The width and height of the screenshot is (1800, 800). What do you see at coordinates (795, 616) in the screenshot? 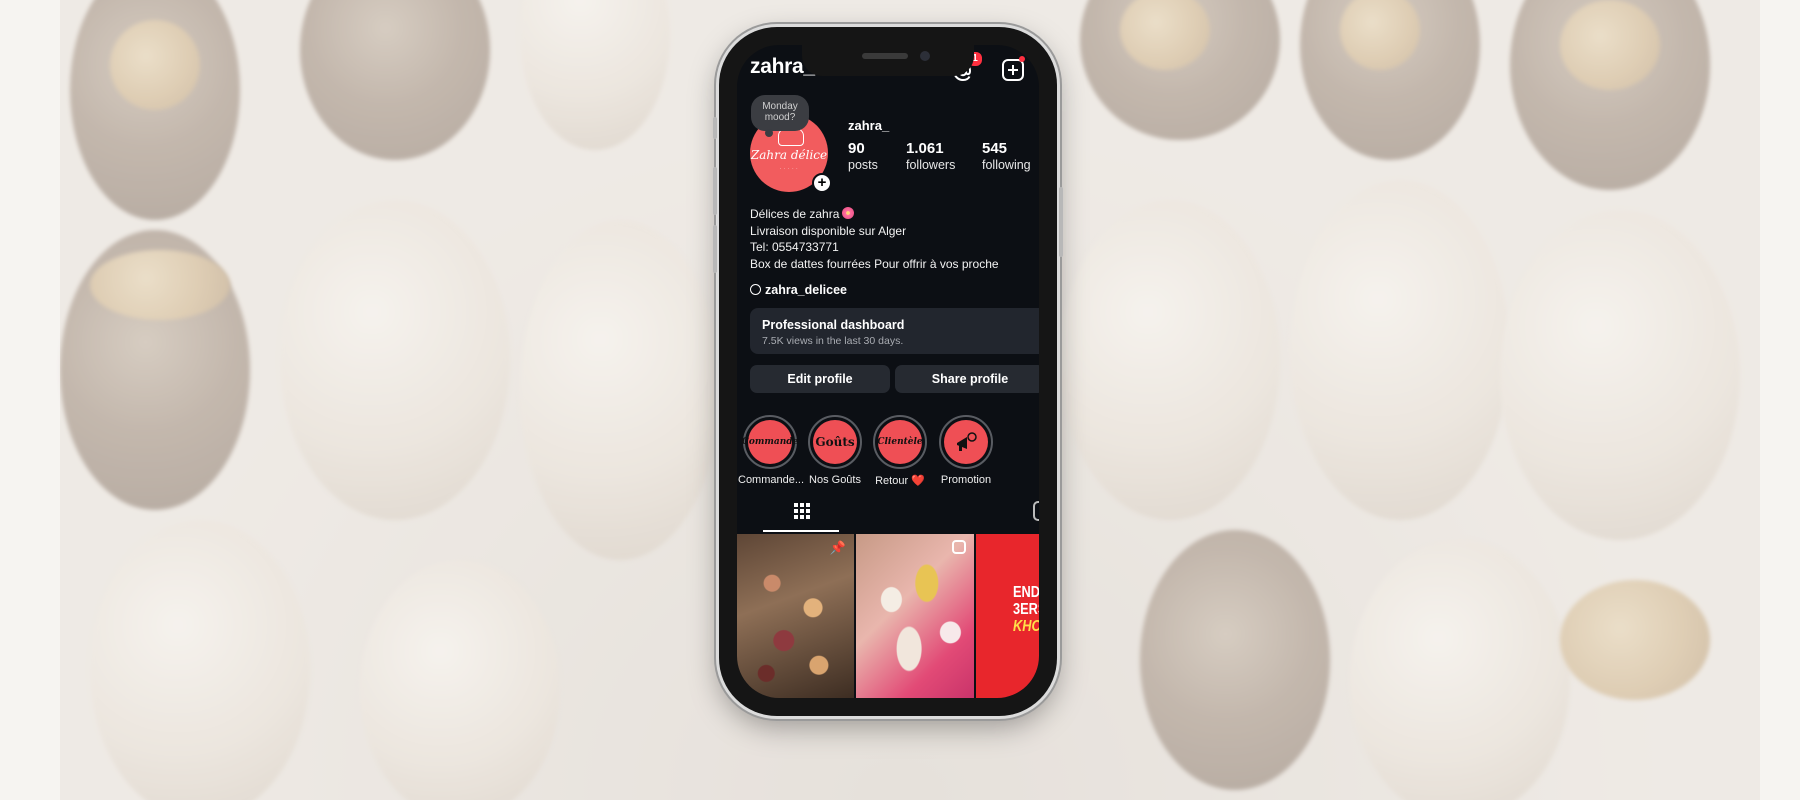
I see `post-thumbnail: 📌` at bounding box center [795, 616].